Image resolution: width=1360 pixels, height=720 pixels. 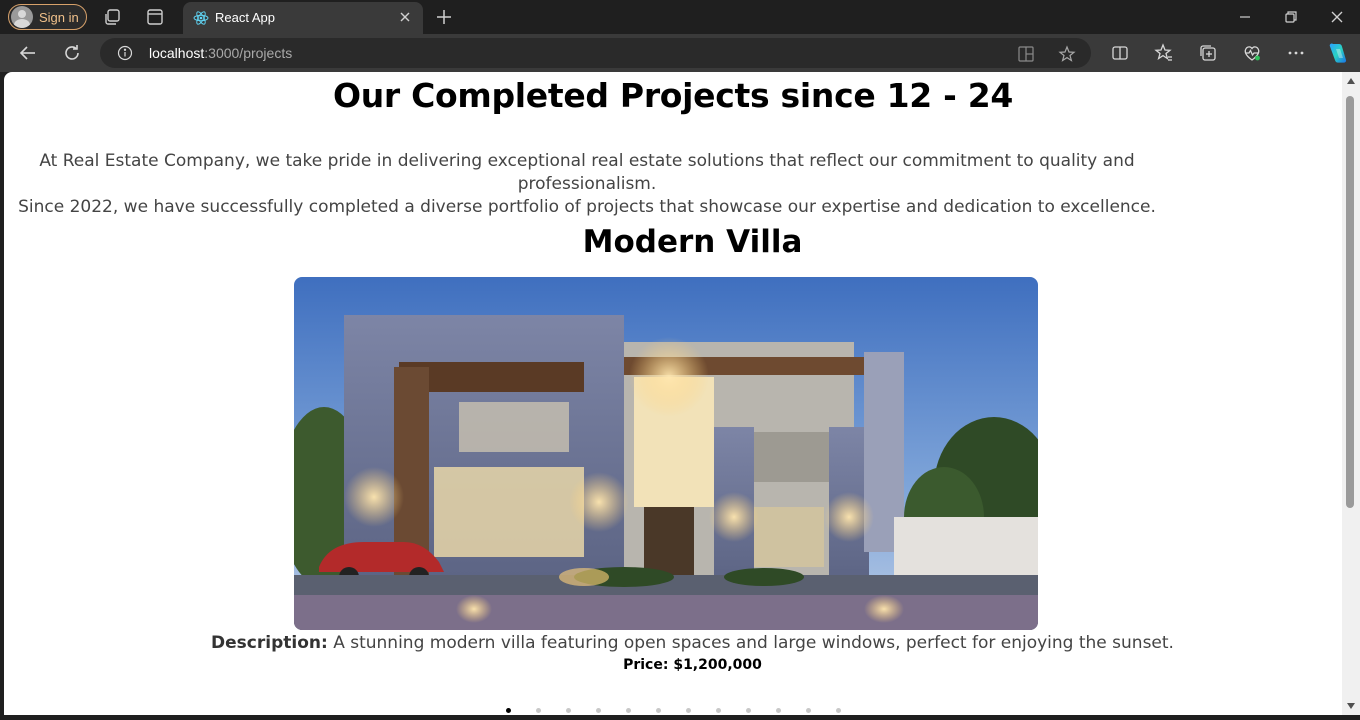 What do you see at coordinates (1245, 17) in the screenshot?
I see `minimize-icon` at bounding box center [1245, 17].